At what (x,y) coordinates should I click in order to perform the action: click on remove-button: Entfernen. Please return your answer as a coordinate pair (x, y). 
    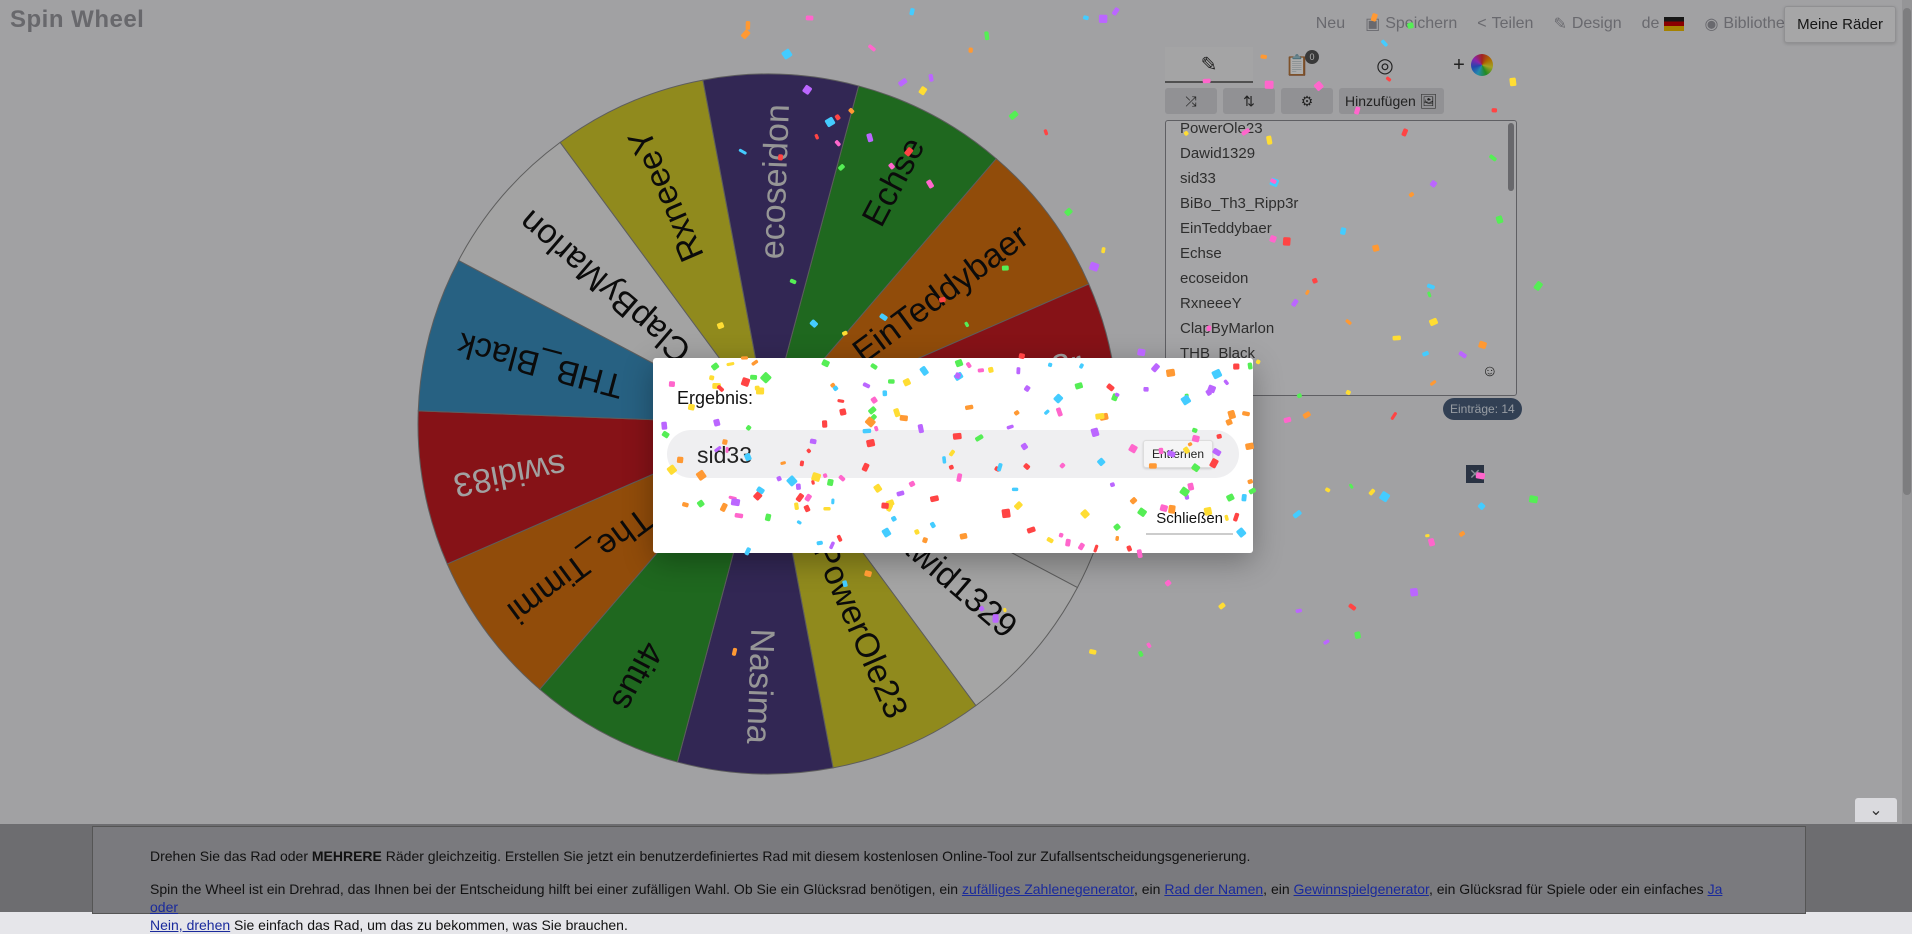
    Looking at the image, I should click on (1177, 454).